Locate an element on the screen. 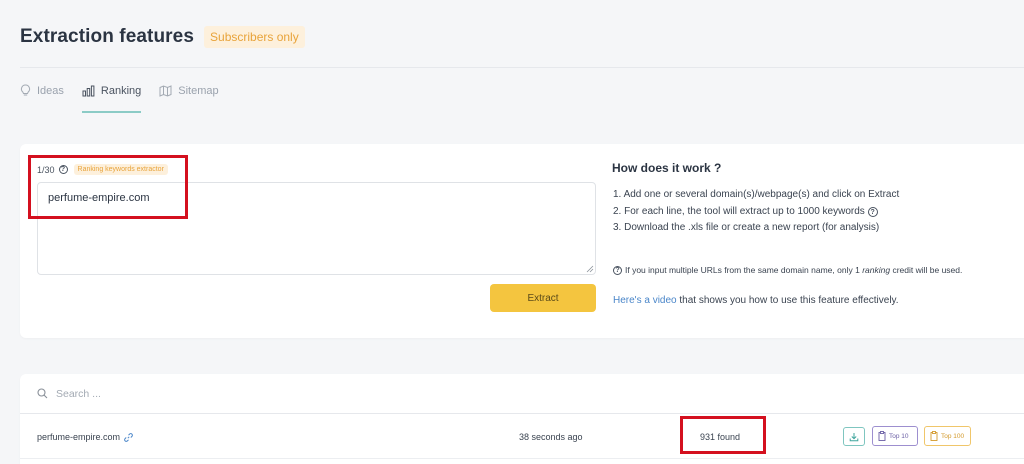  tab-ranking: Ranking is located at coordinates (111, 98).